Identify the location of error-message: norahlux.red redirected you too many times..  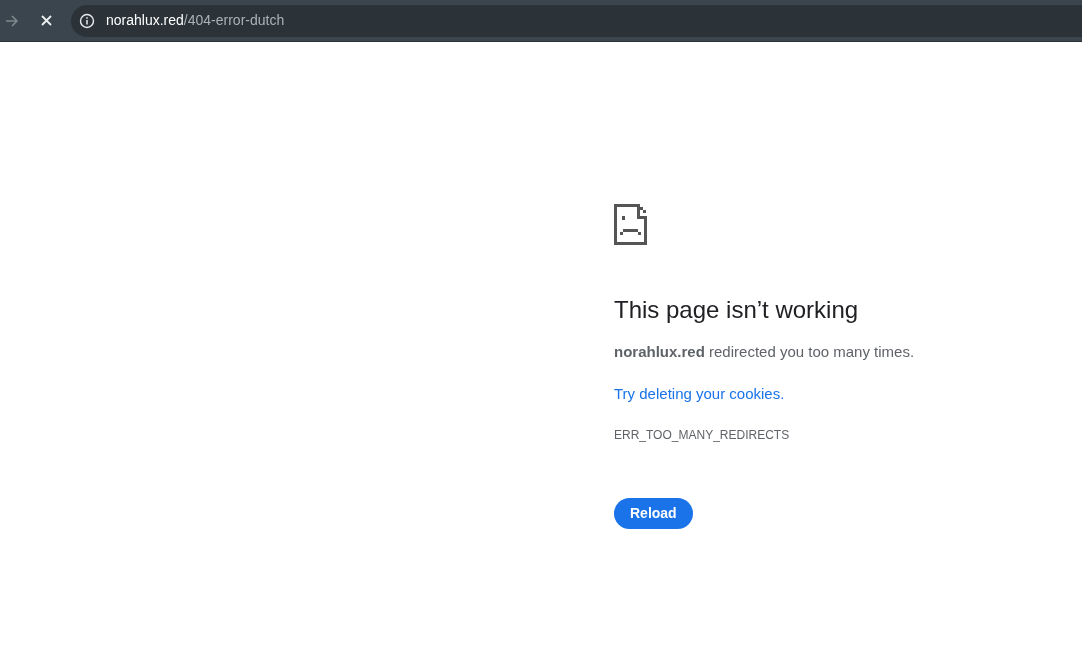
(764, 352).